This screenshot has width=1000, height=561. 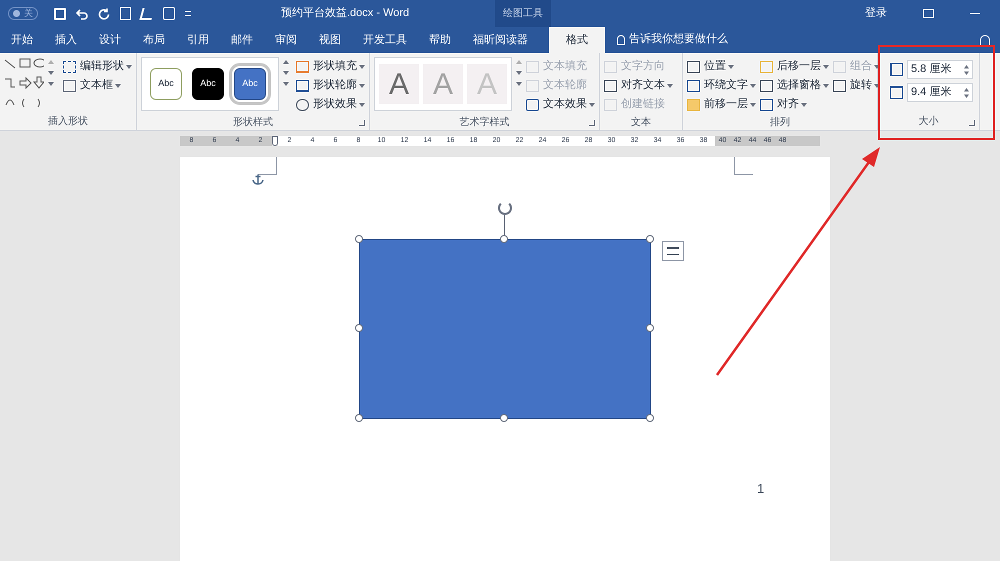 What do you see at coordinates (330, 104) in the screenshot?
I see `ribbon-command: 形状效果` at bounding box center [330, 104].